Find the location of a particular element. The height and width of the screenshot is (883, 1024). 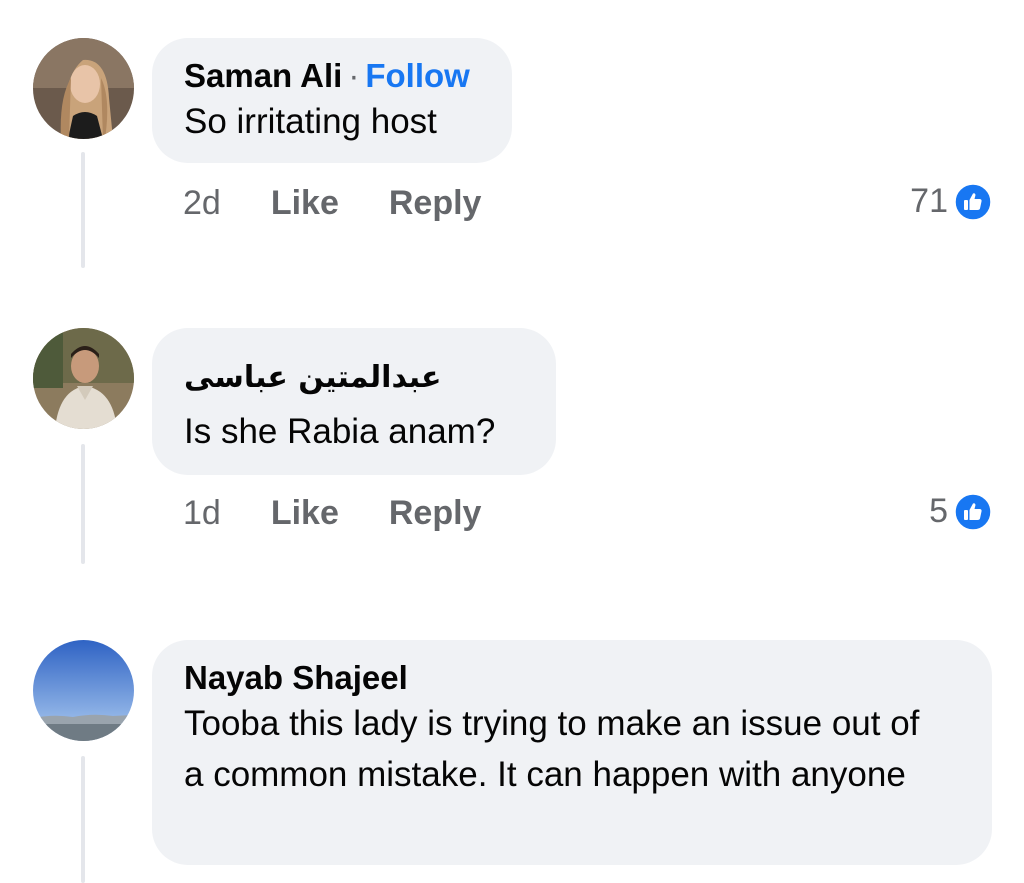

comment-actions: 1d Like Reply is located at coordinates (332, 513).